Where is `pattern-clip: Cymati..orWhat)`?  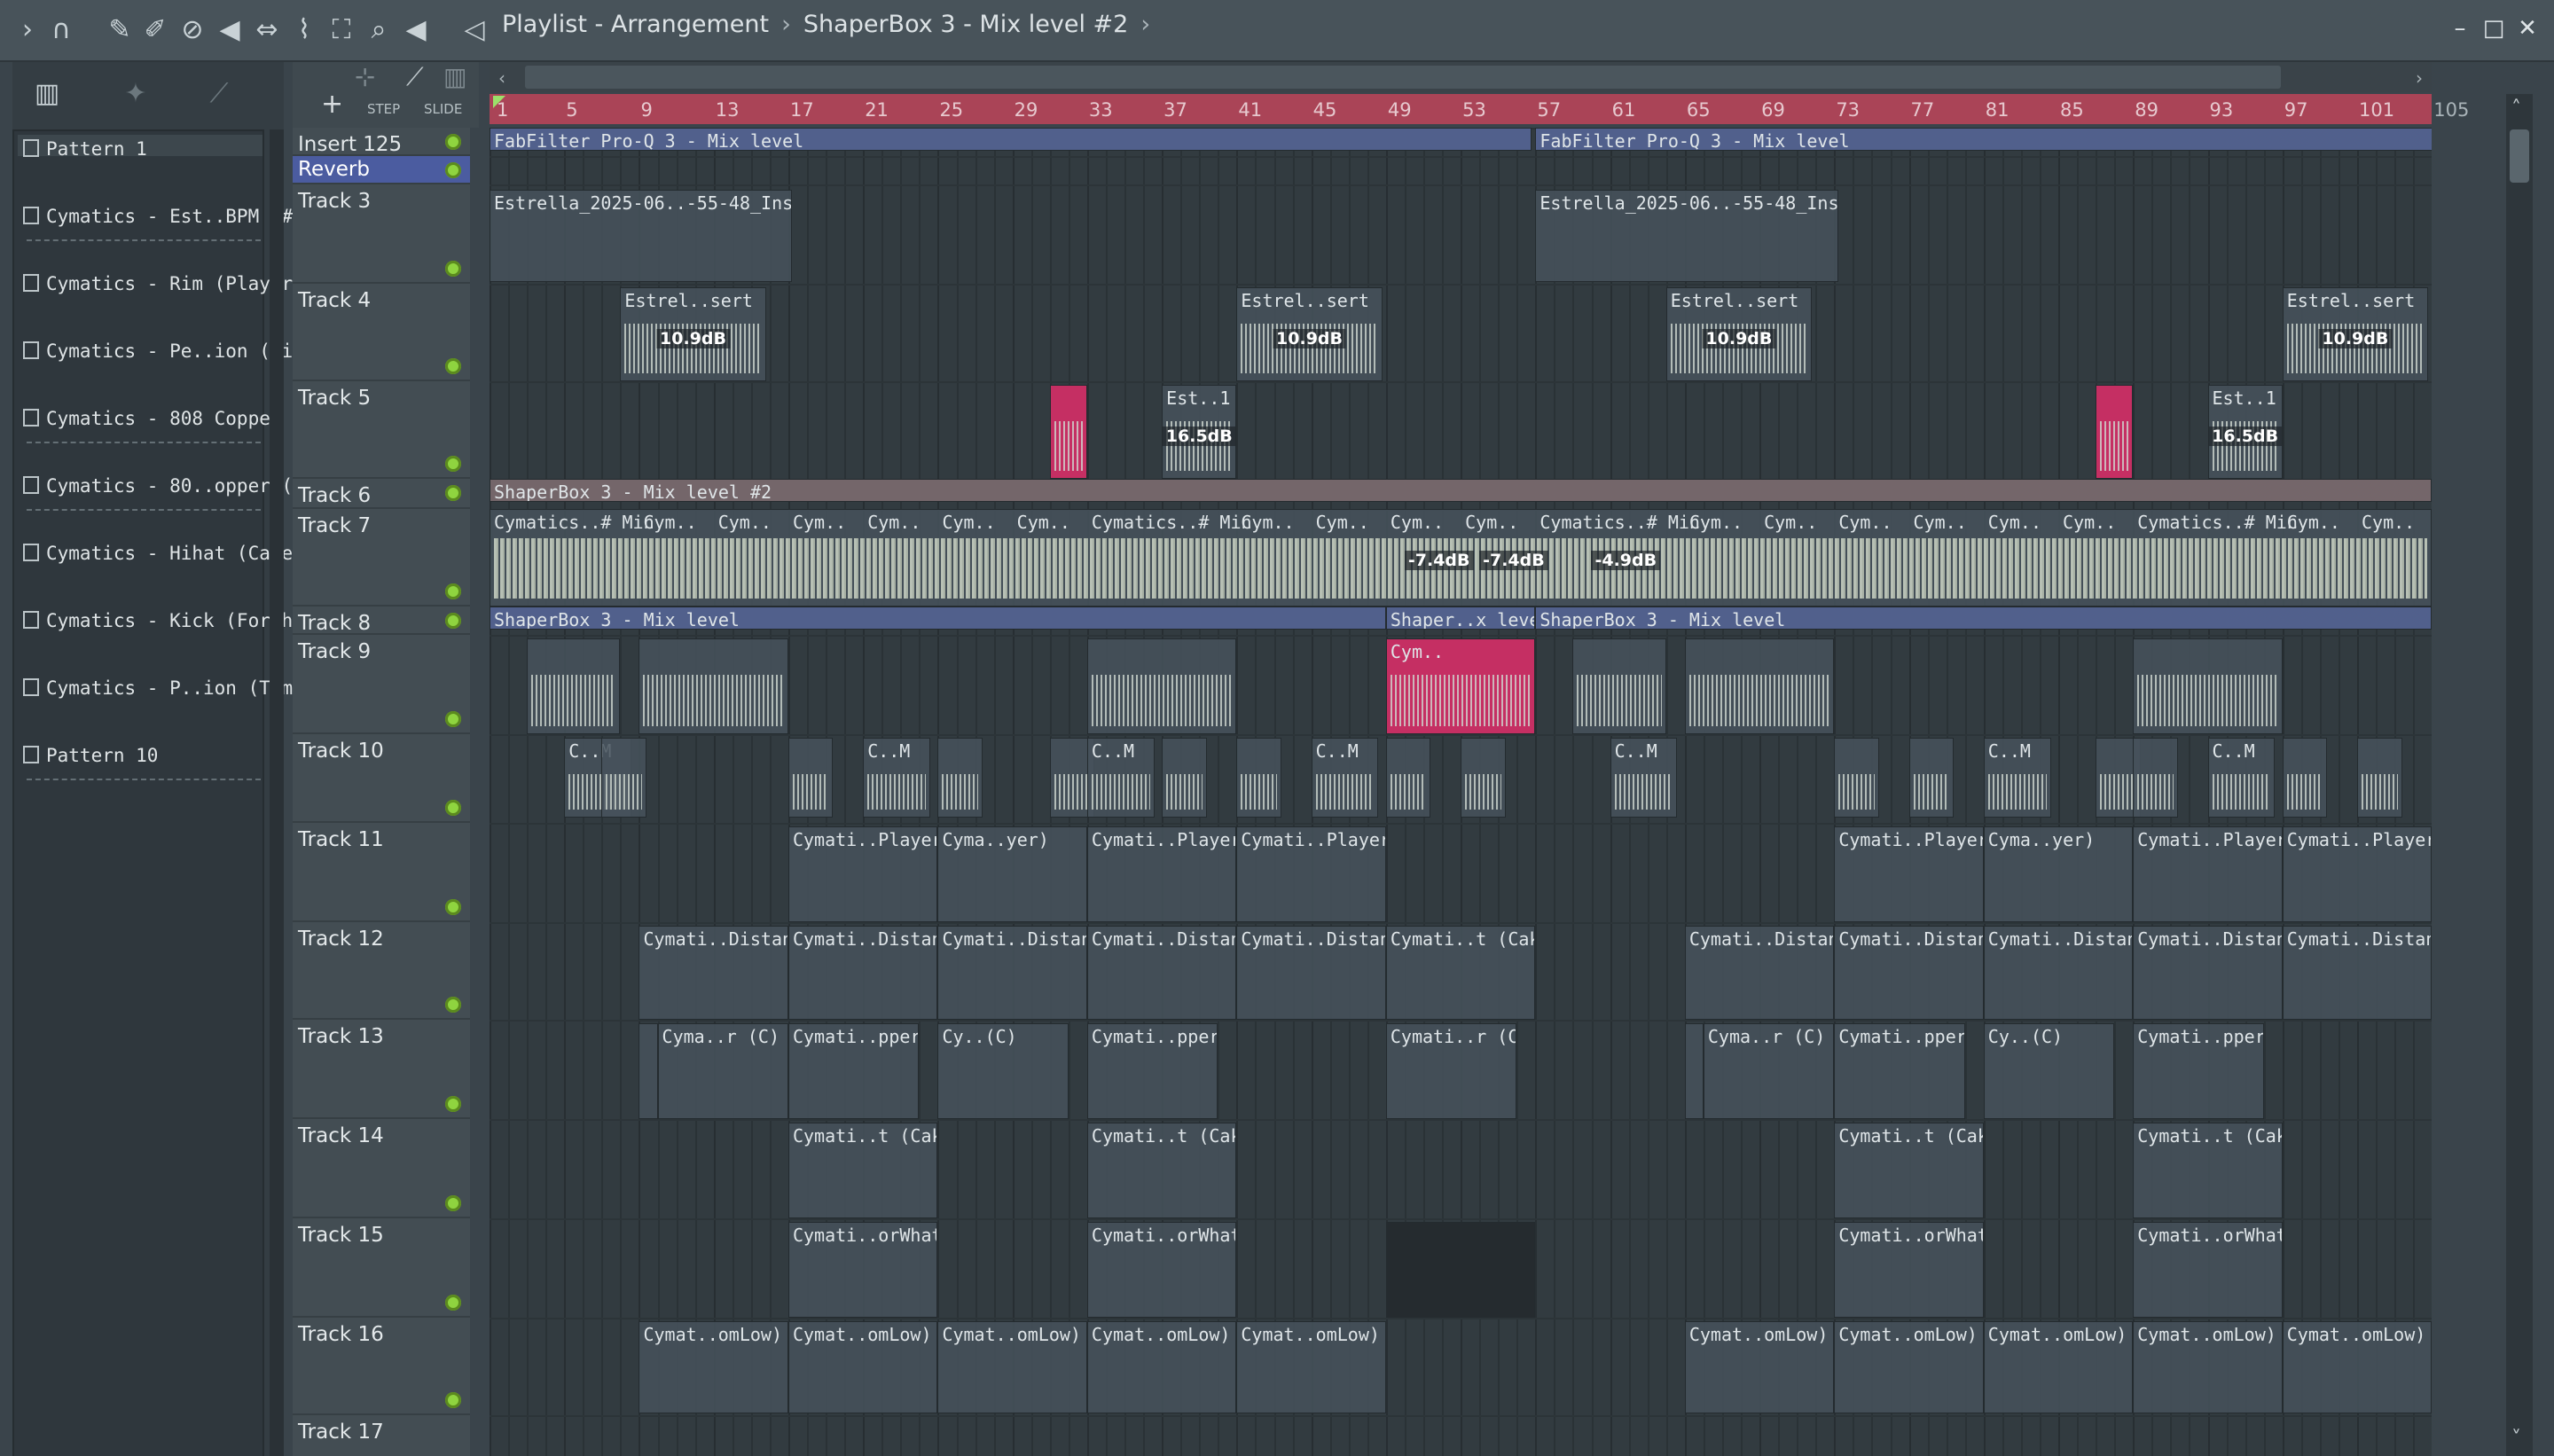 pattern-clip: Cymati..orWhat) is located at coordinates (1161, 1270).